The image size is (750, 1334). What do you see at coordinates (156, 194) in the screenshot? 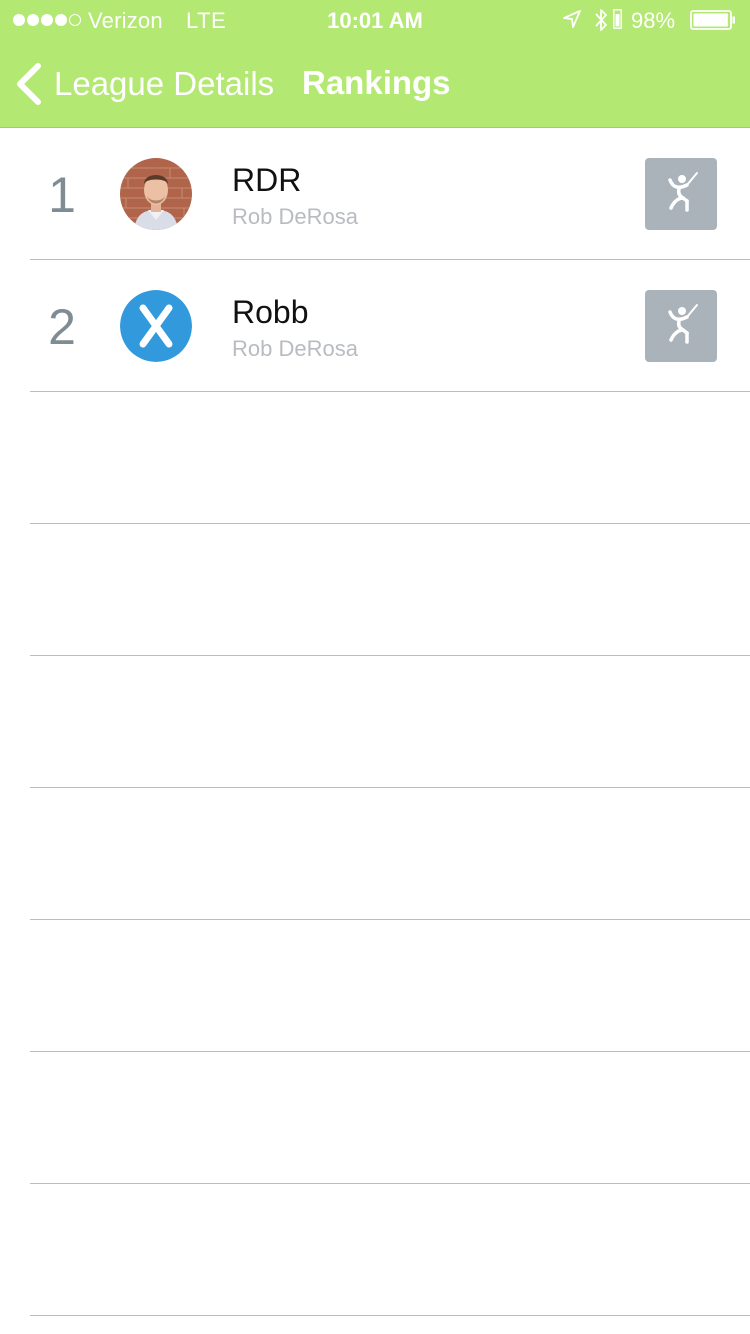
I see `photo-avatar` at bounding box center [156, 194].